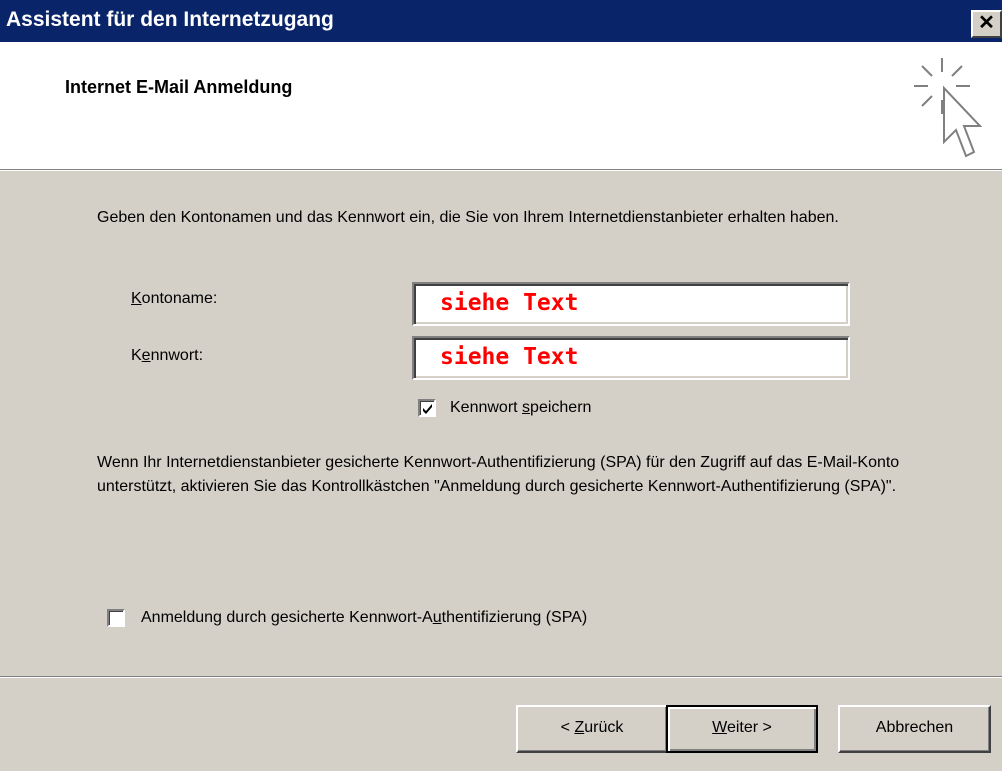 The height and width of the screenshot is (771, 1002). Describe the element at coordinates (631, 304) in the screenshot. I see `account-name-input: siehe Text` at that location.